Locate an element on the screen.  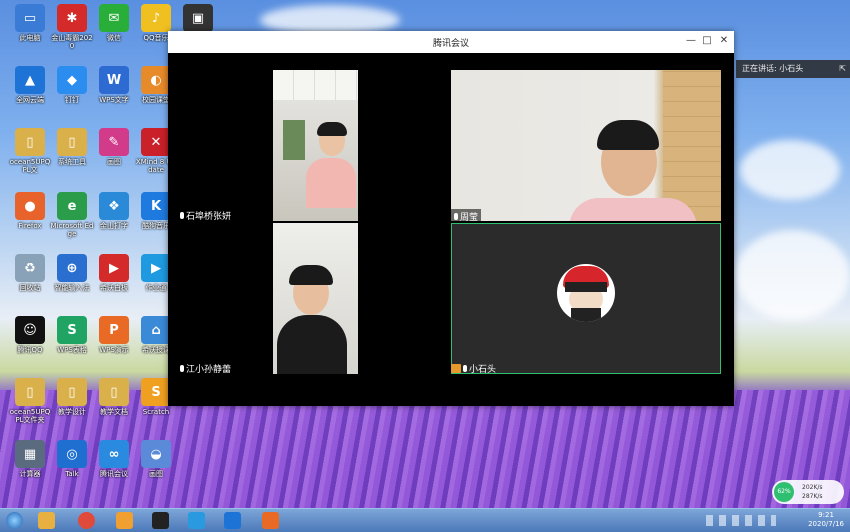
taskbar: 9:21 2020/7/16 is located at coordinates (425, 520).